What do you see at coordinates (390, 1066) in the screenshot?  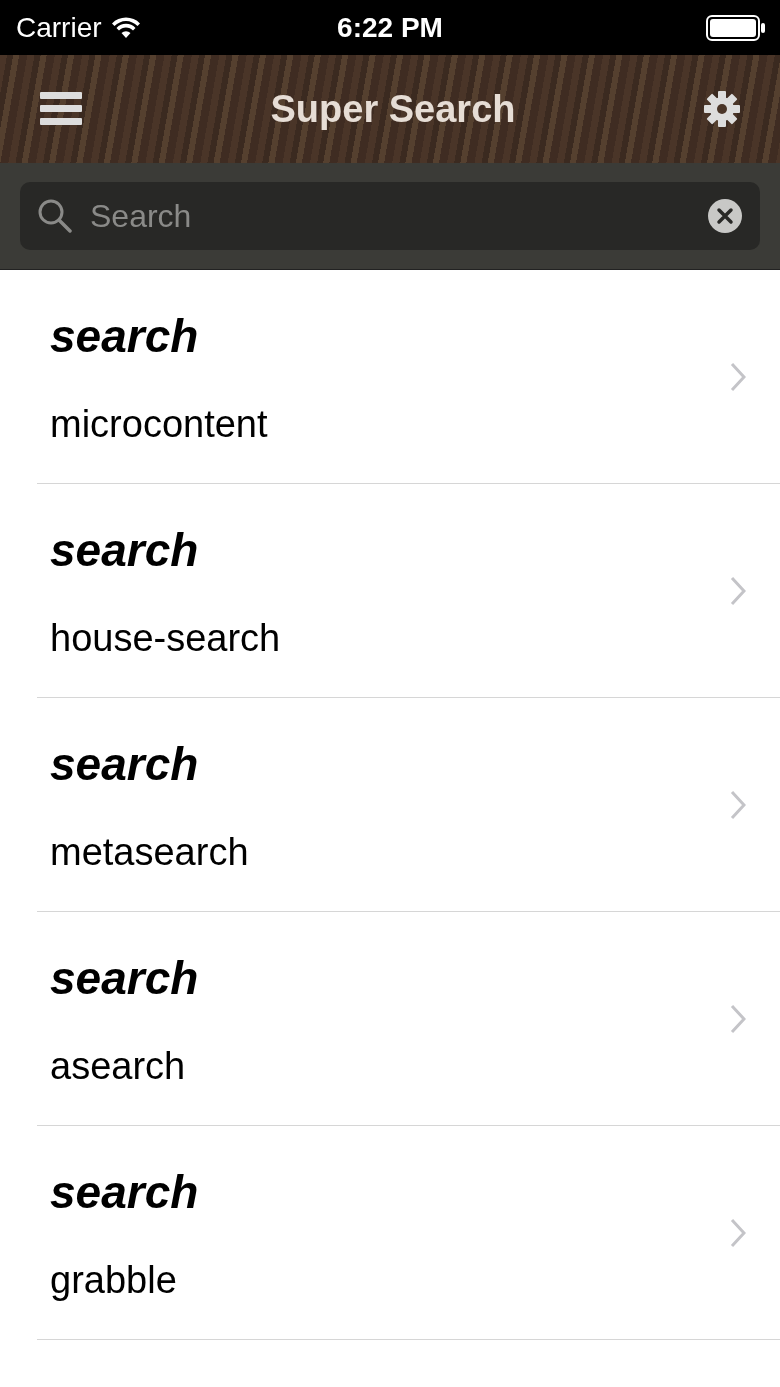 I see `result-match: asearch` at bounding box center [390, 1066].